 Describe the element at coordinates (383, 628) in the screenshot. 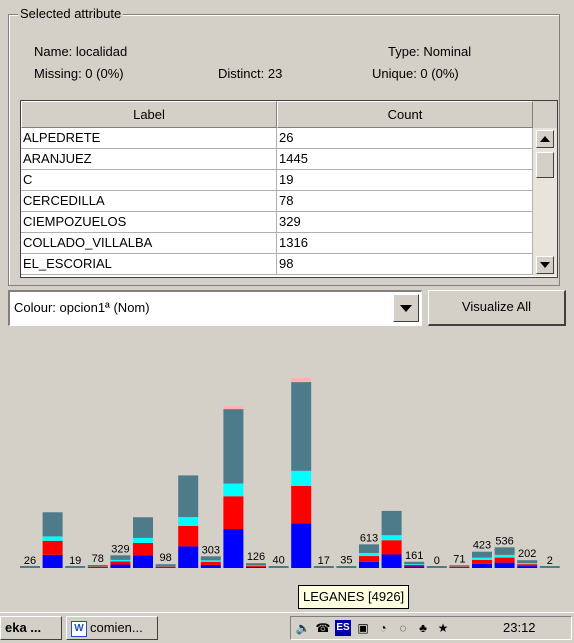

I see `tray-app-icon: ◔` at that location.